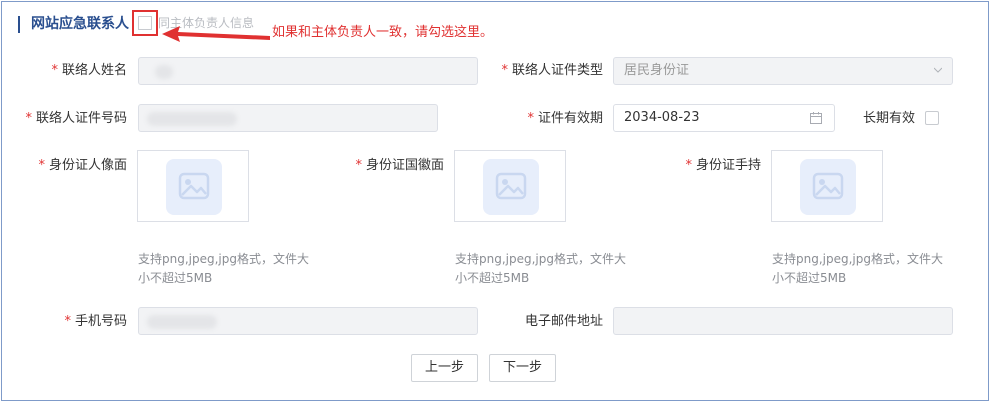 This screenshot has height=404, width=992. I want to click on long-term-label: 长期有效, so click(889, 118).